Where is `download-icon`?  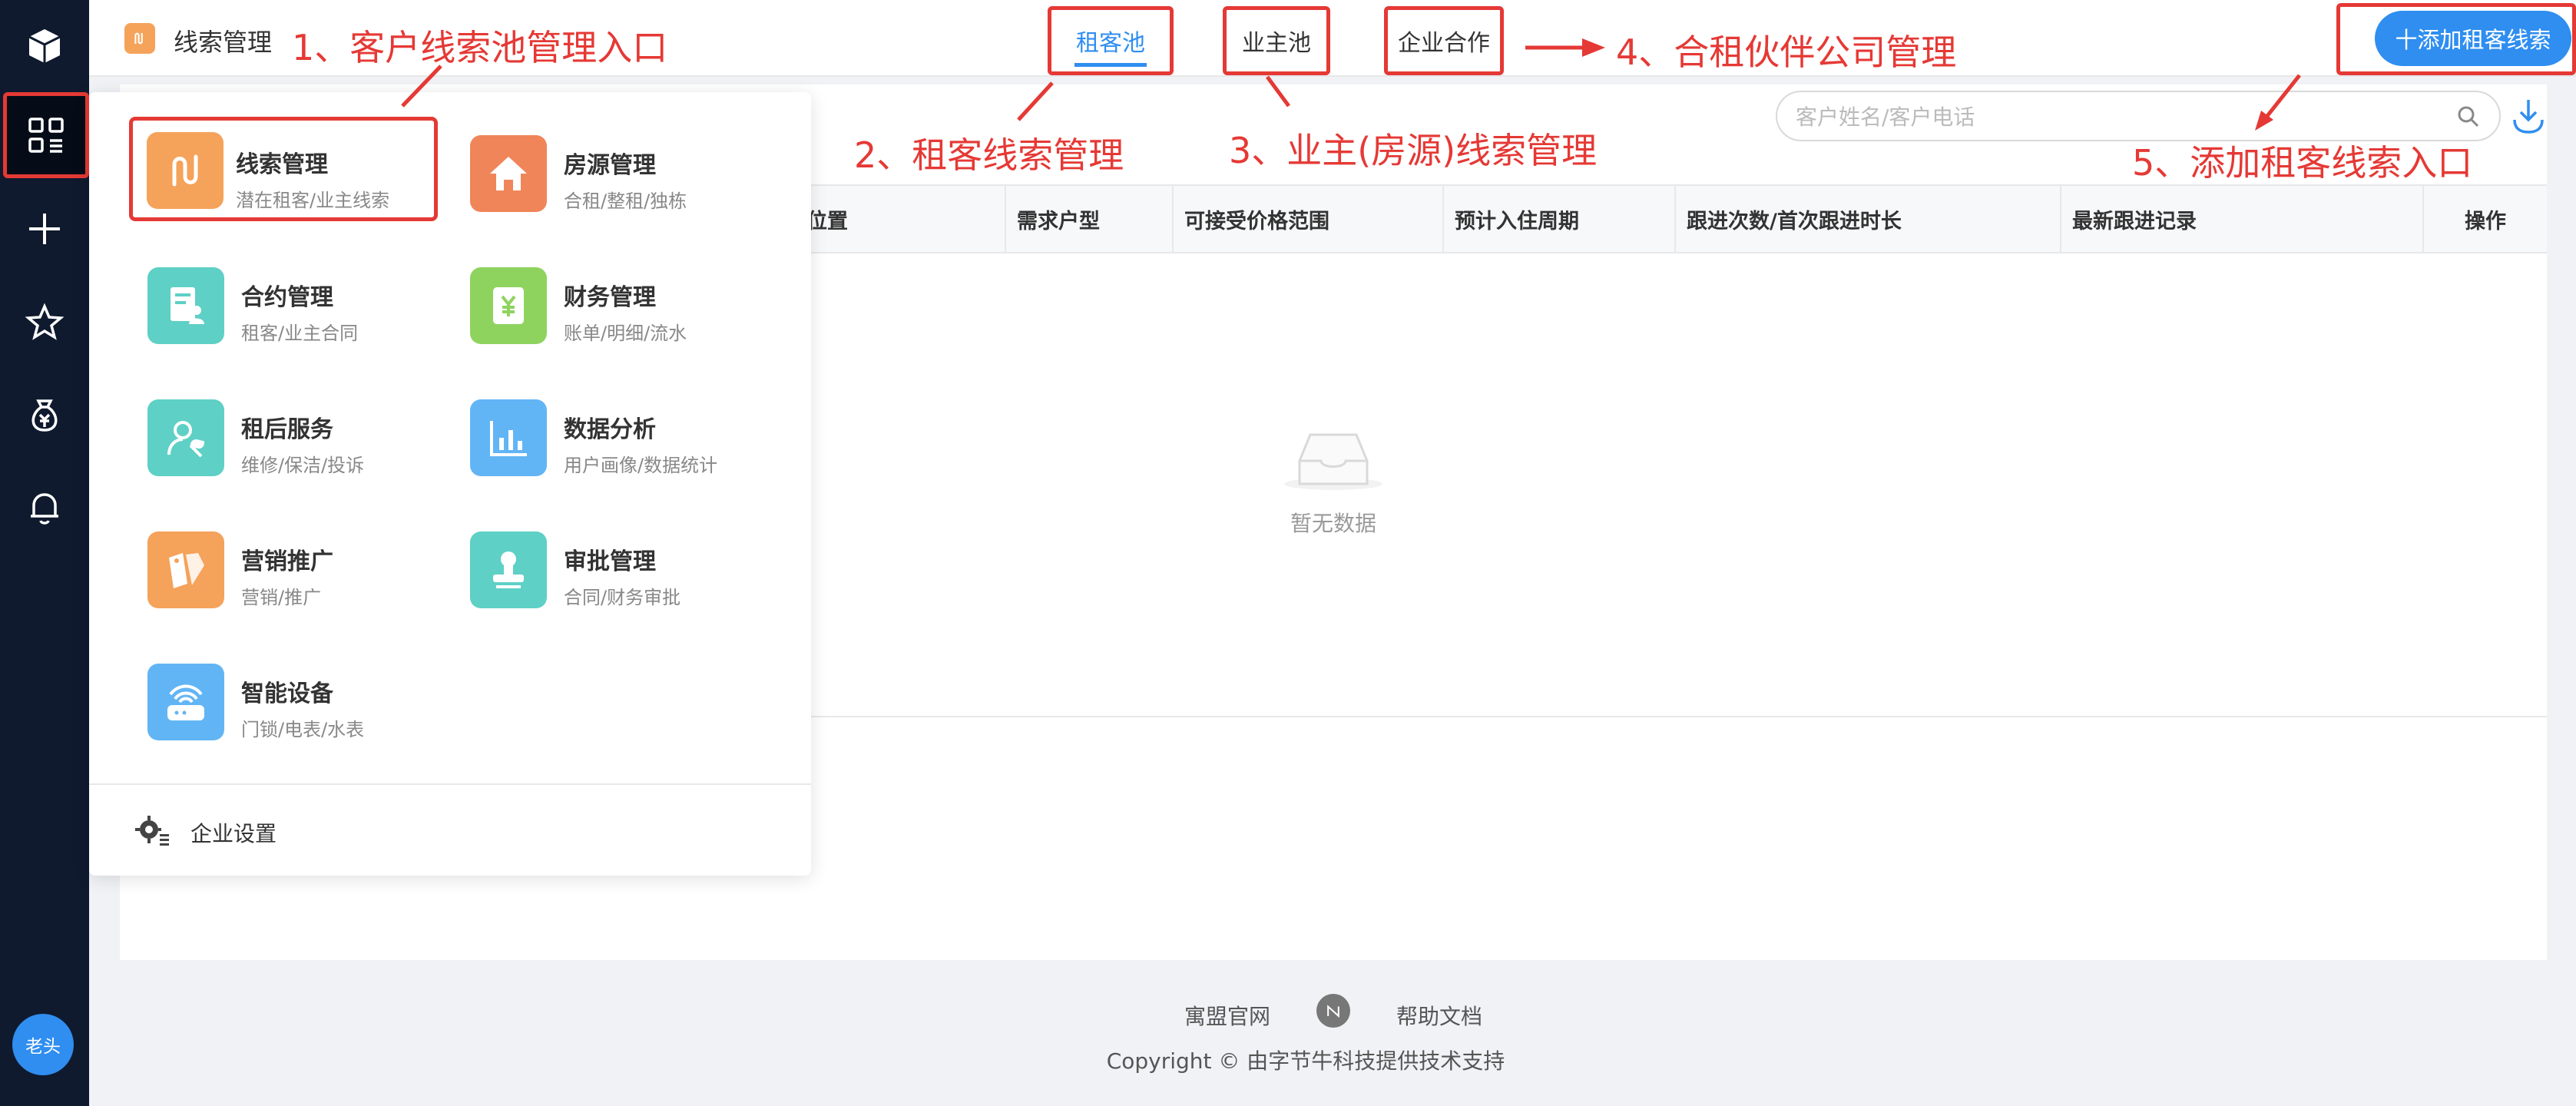 download-icon is located at coordinates (2528, 115).